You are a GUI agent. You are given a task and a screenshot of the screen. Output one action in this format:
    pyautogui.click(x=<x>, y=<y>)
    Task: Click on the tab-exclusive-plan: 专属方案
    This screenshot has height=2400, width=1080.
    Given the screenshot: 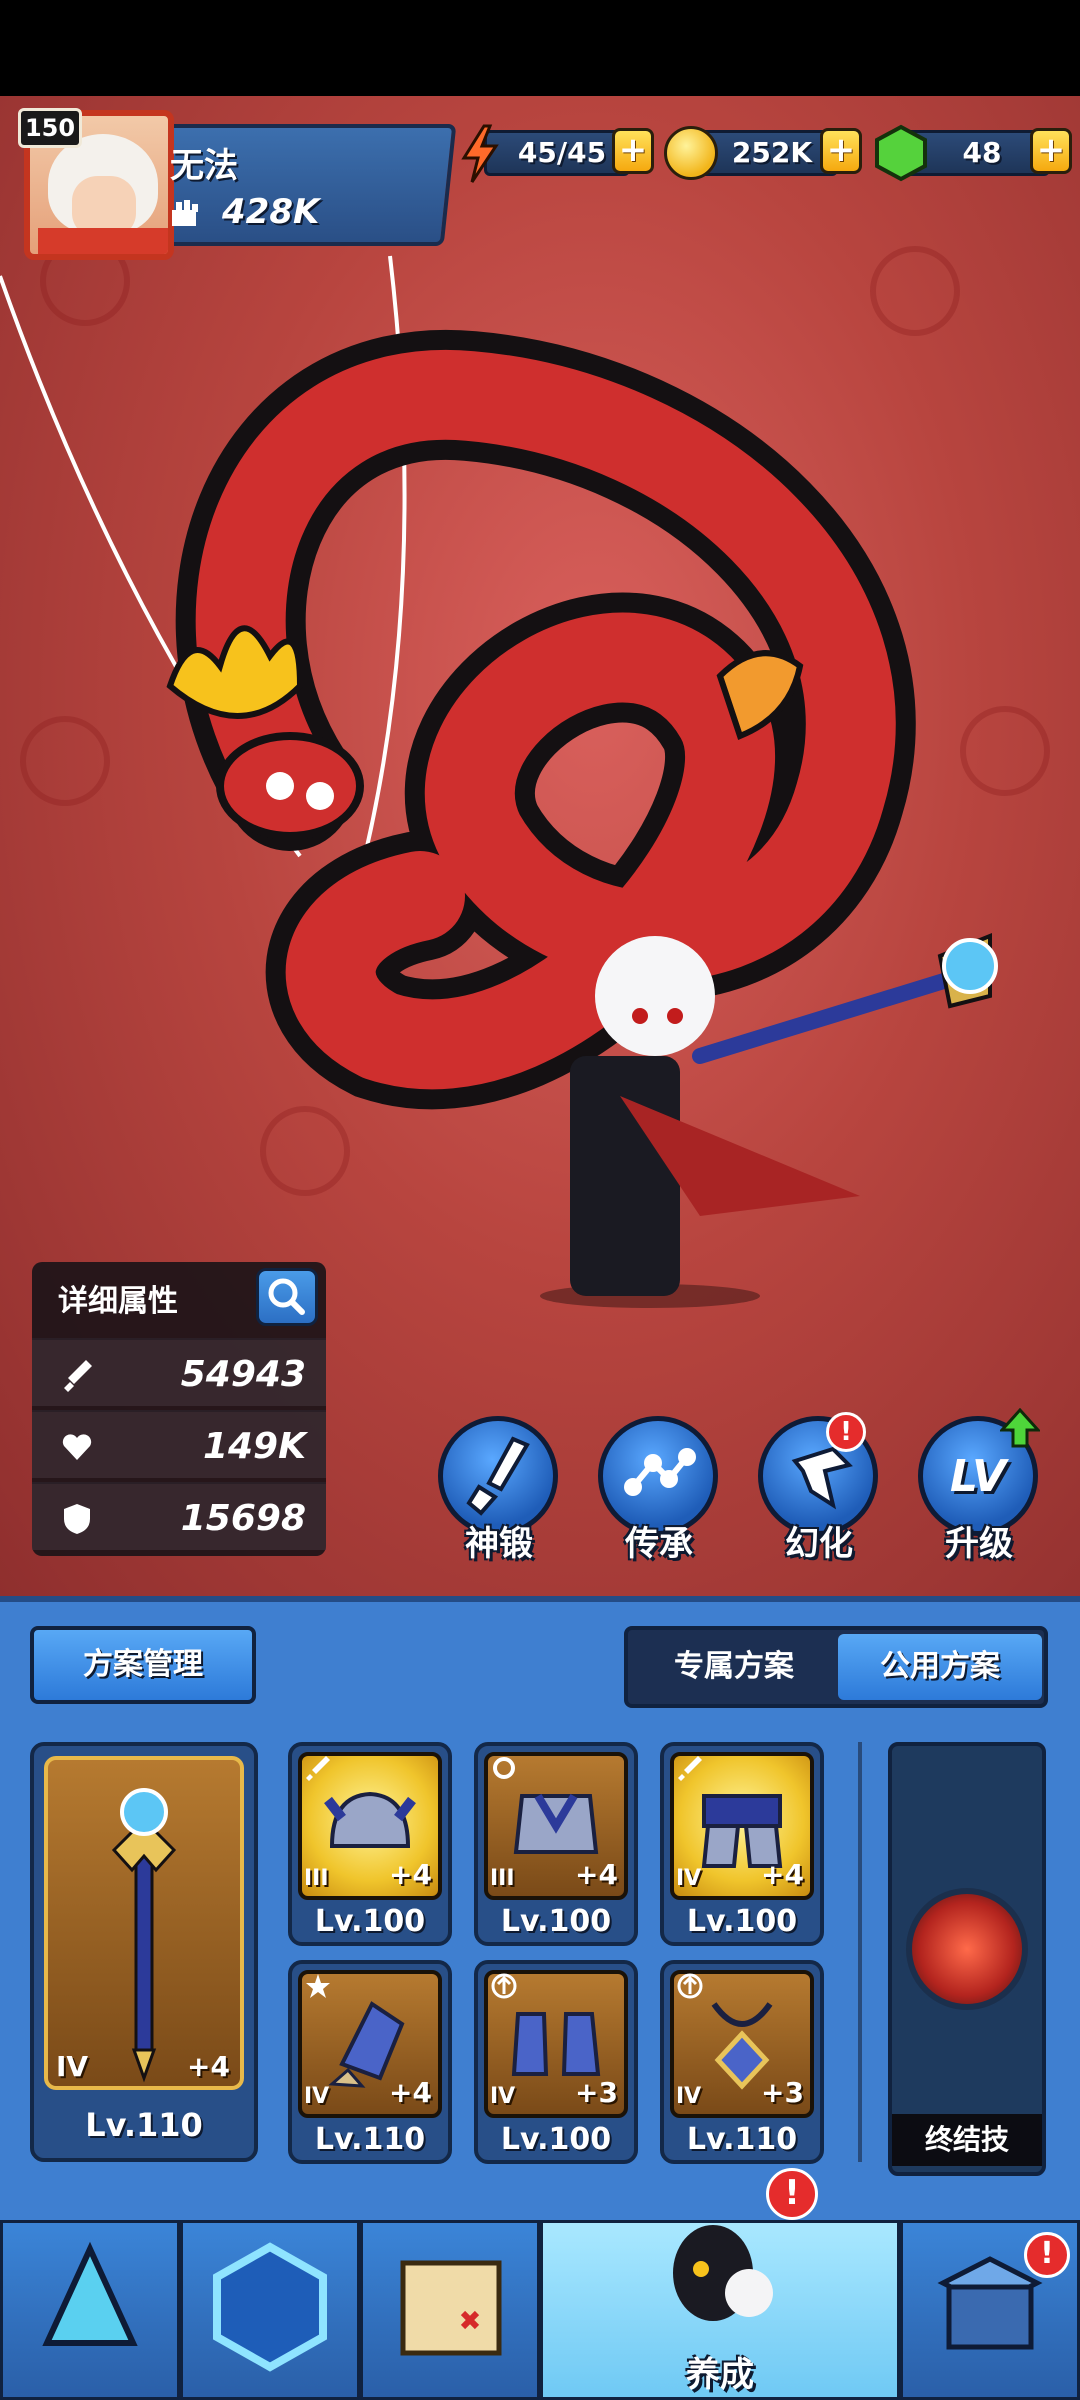 What is the action you would take?
    pyautogui.click(x=734, y=1667)
    